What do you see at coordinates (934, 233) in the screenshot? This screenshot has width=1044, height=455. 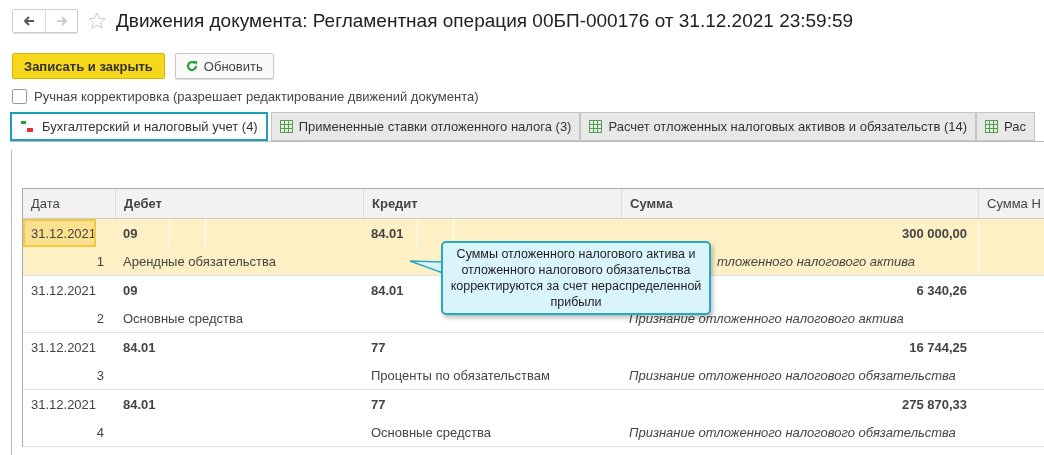 I see `sum-cell-text: 300 000,00` at bounding box center [934, 233].